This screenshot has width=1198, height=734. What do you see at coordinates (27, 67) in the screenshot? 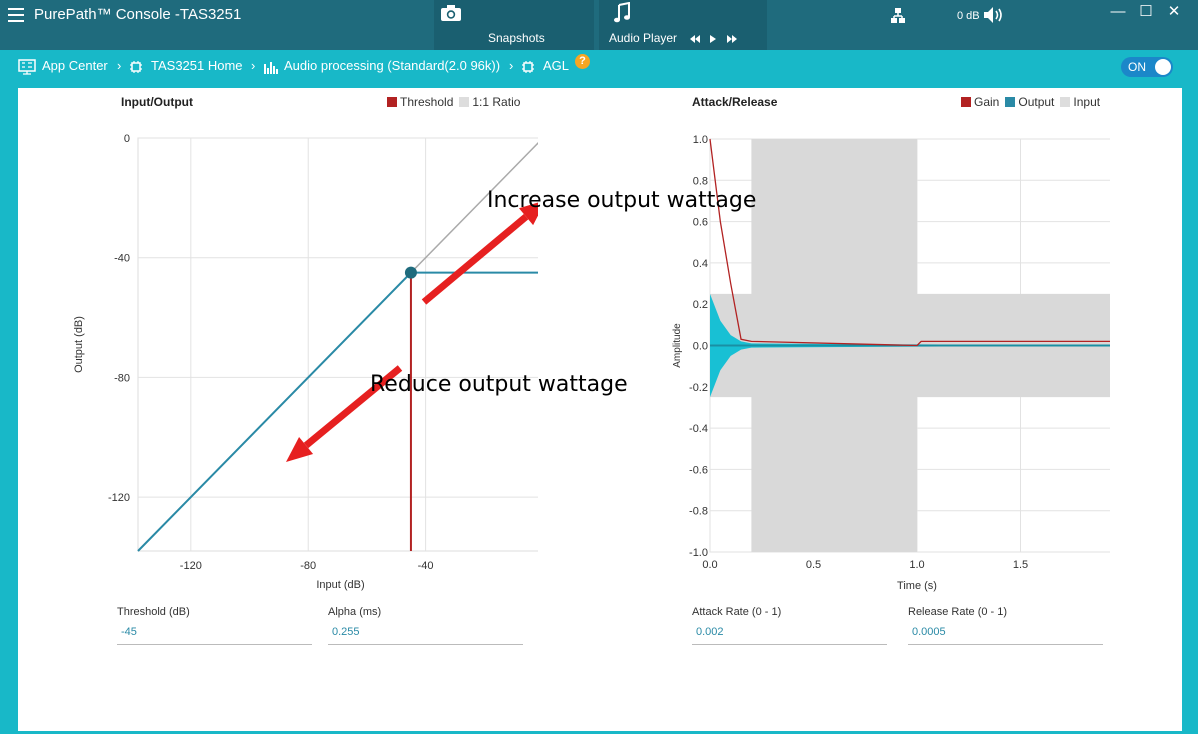
I see `app-center-icon` at bounding box center [27, 67].